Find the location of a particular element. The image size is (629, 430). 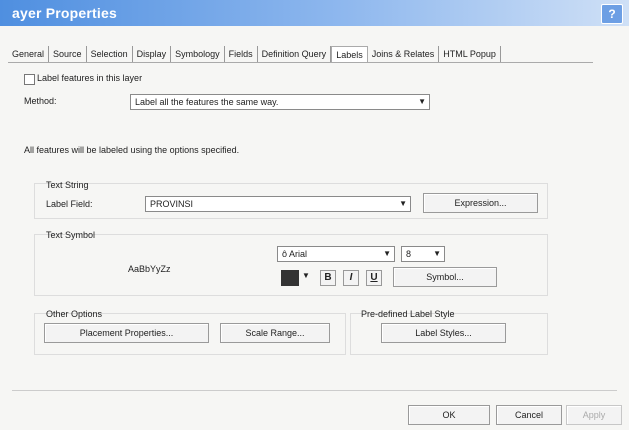

method-value: Label all the features the same way. is located at coordinates (207, 102).